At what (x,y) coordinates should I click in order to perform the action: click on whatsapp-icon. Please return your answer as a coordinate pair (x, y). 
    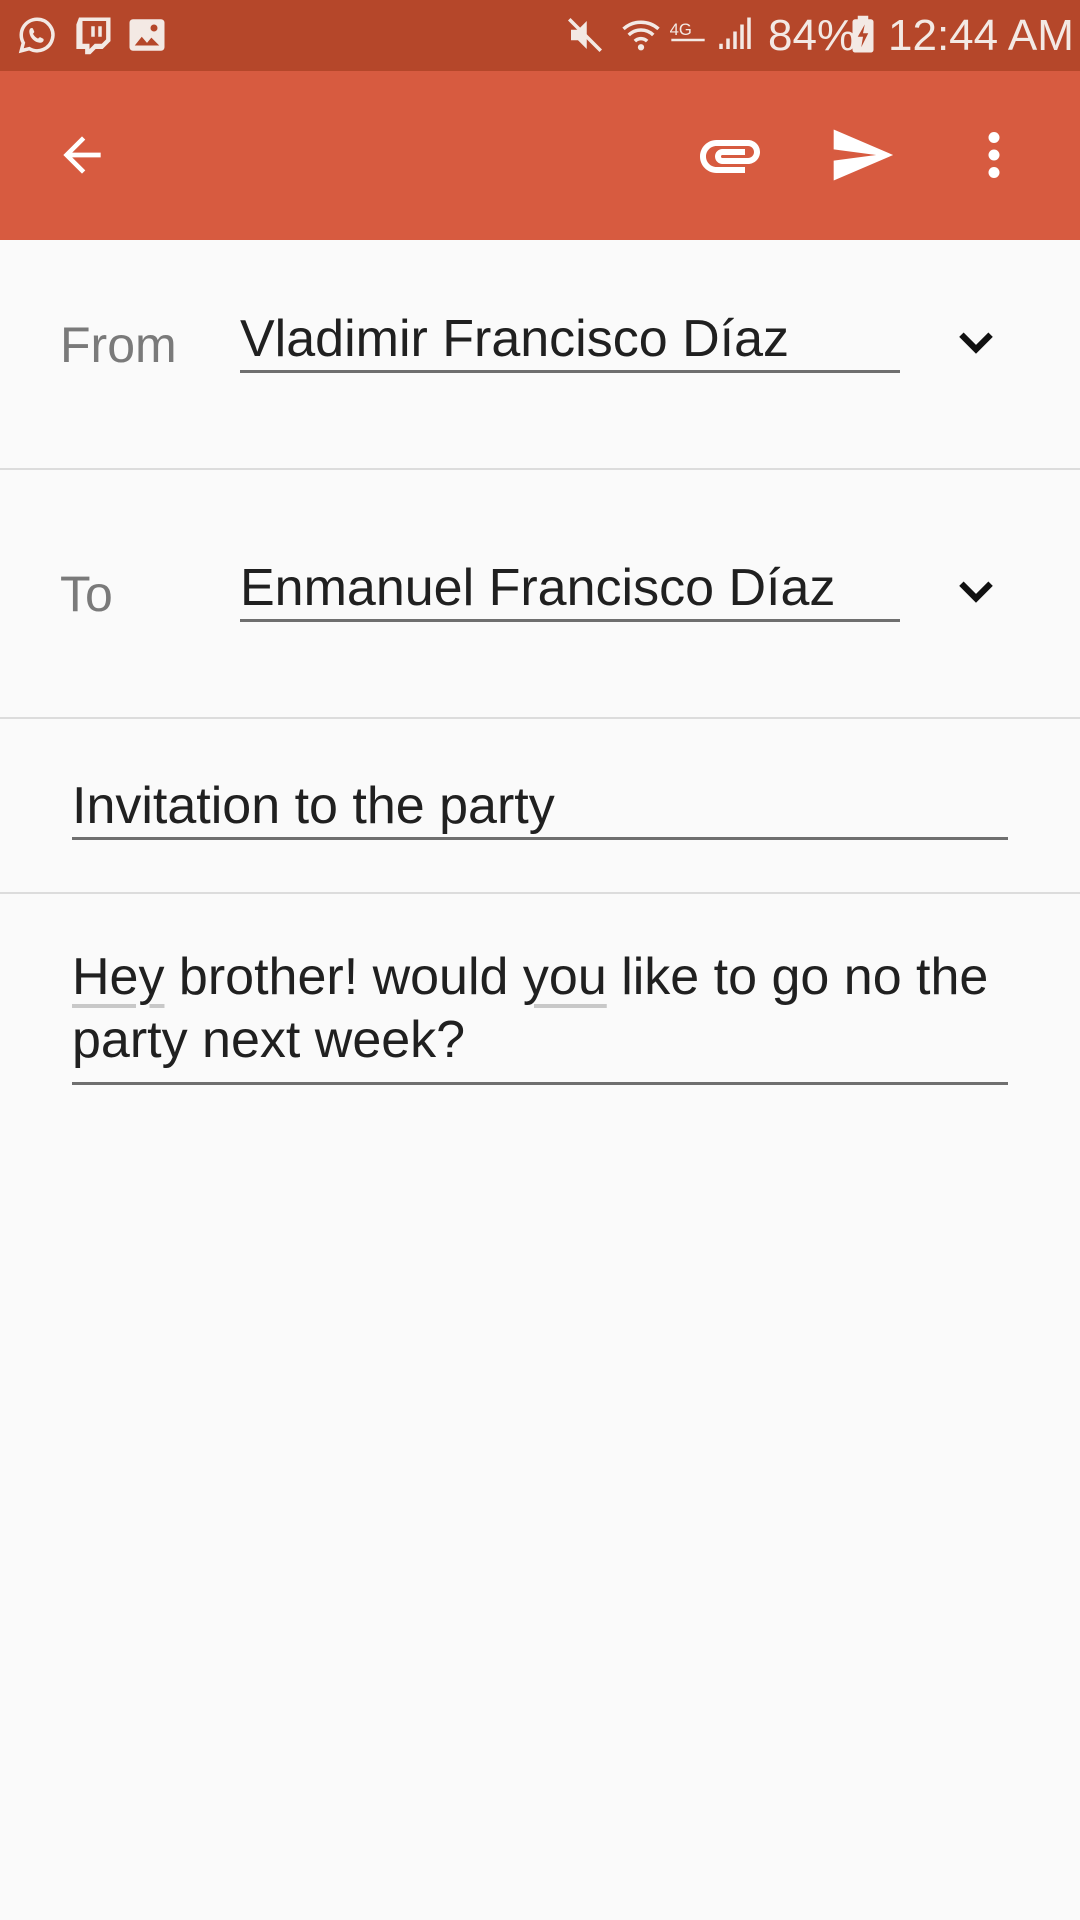
    Looking at the image, I should click on (37, 35).